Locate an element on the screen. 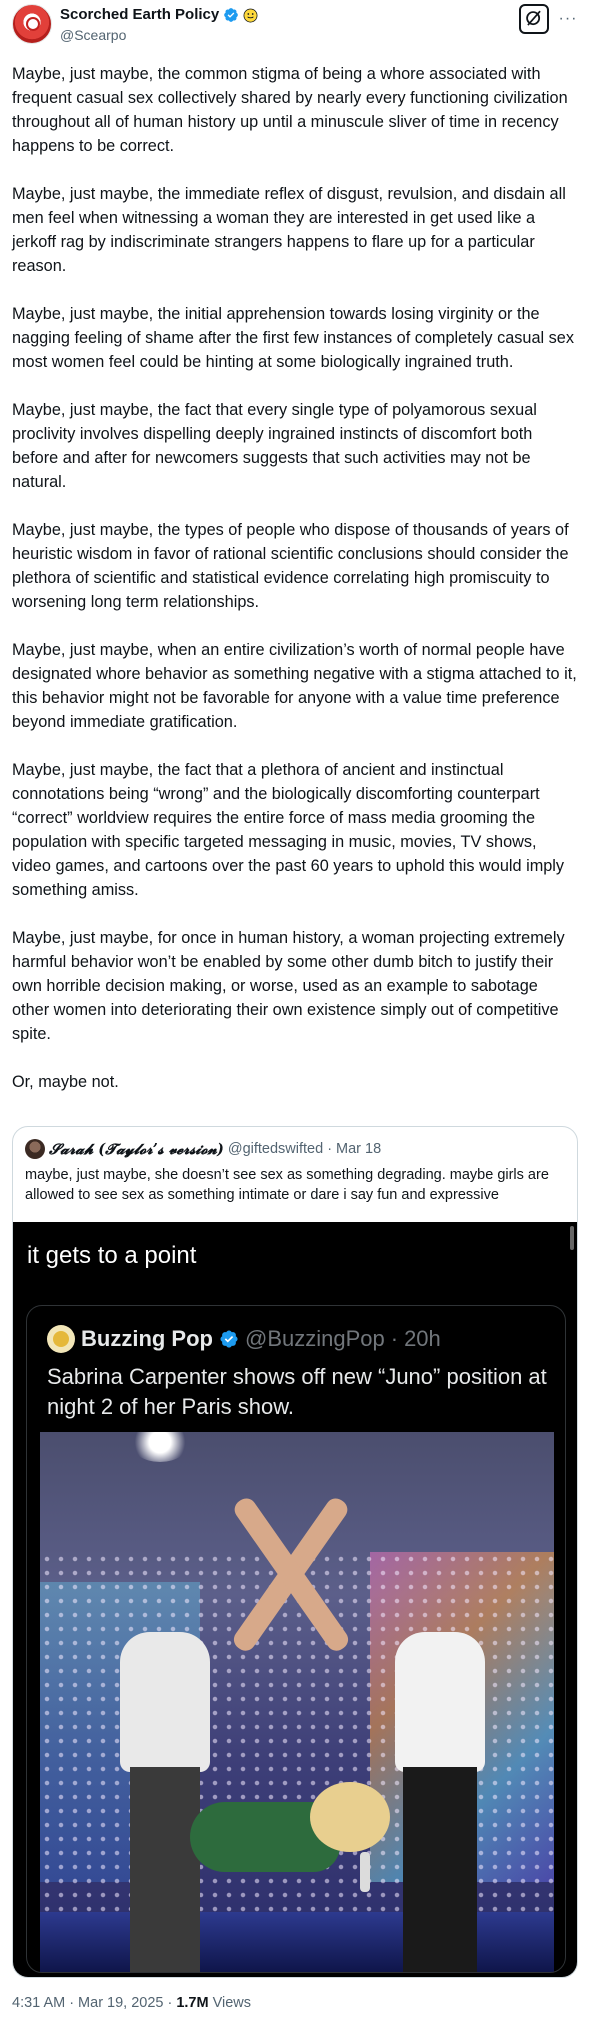 This screenshot has height=2027, width=590. quoted-author-handle: @giftedswifted is located at coordinates (275, 1149).